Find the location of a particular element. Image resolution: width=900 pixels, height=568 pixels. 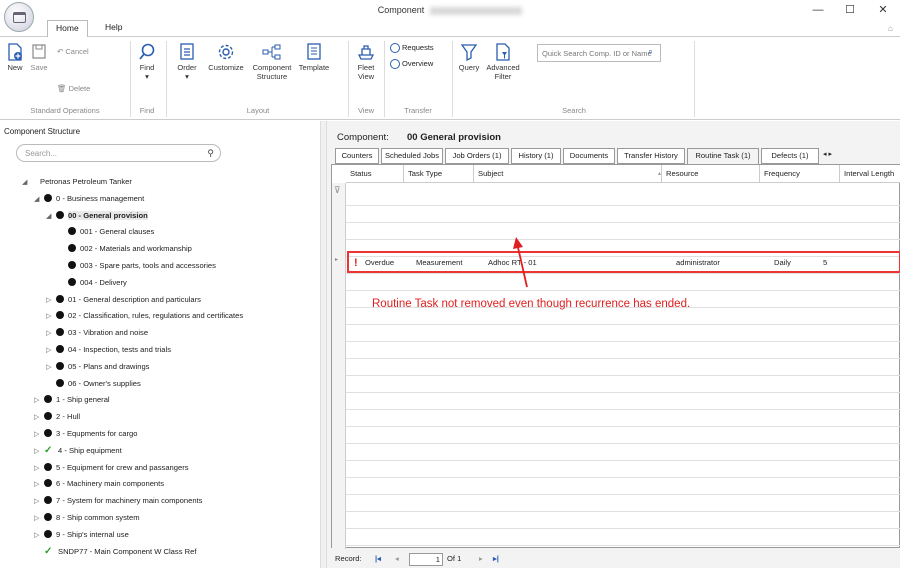

query-button: Query is located at coordinates (469, 57).